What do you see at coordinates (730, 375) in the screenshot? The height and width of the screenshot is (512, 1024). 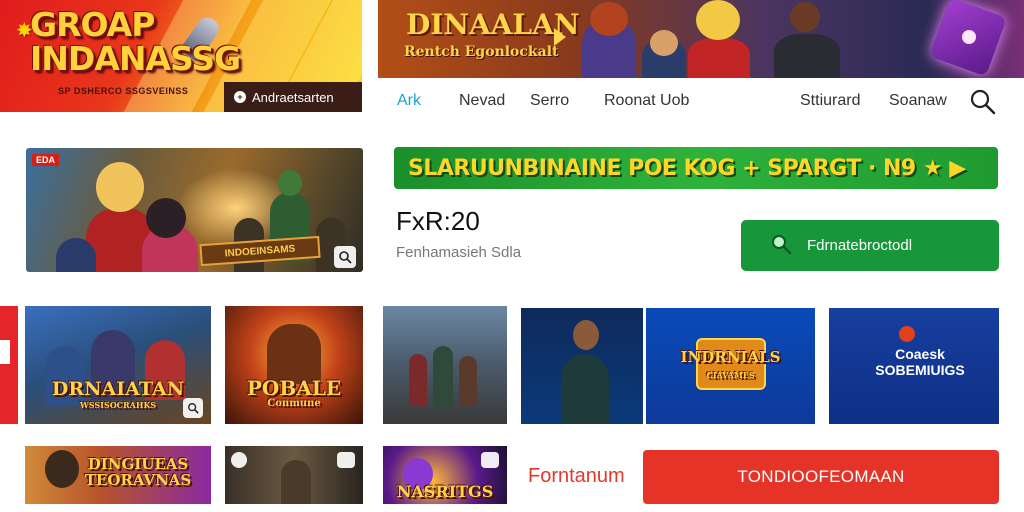 I see `tile-subtitle: CIAVAMES` at bounding box center [730, 375].